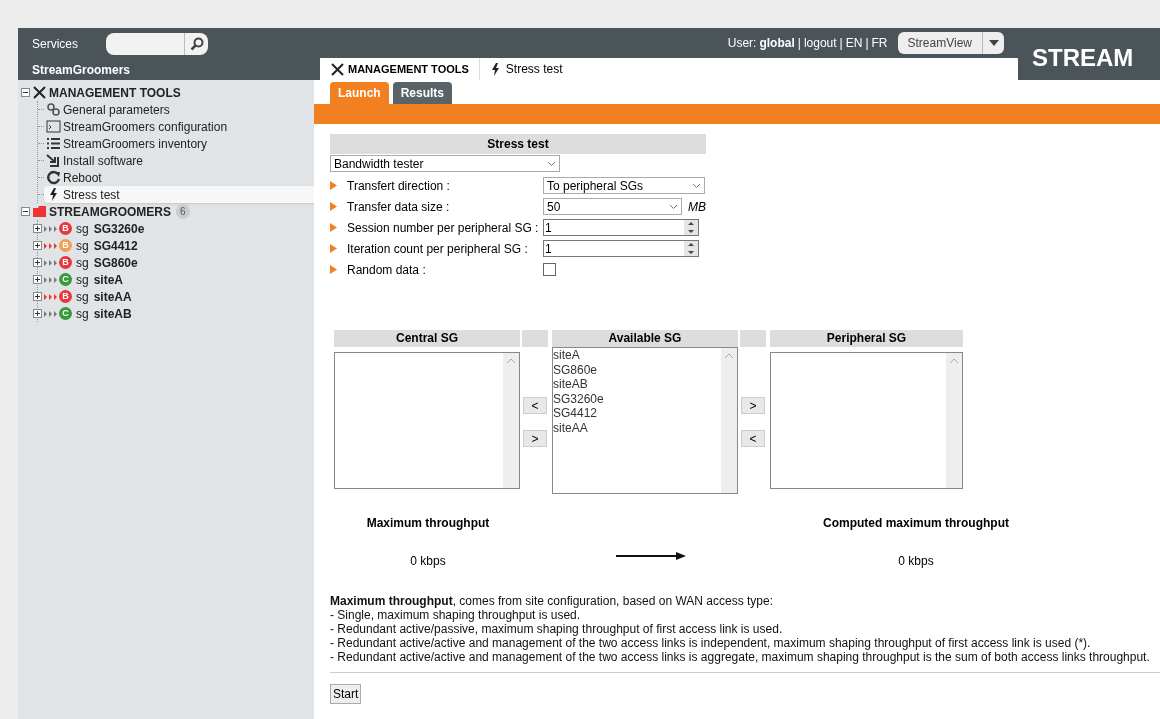 The width and height of the screenshot is (1160, 719). I want to click on tree-item: General parameters, so click(179, 109).